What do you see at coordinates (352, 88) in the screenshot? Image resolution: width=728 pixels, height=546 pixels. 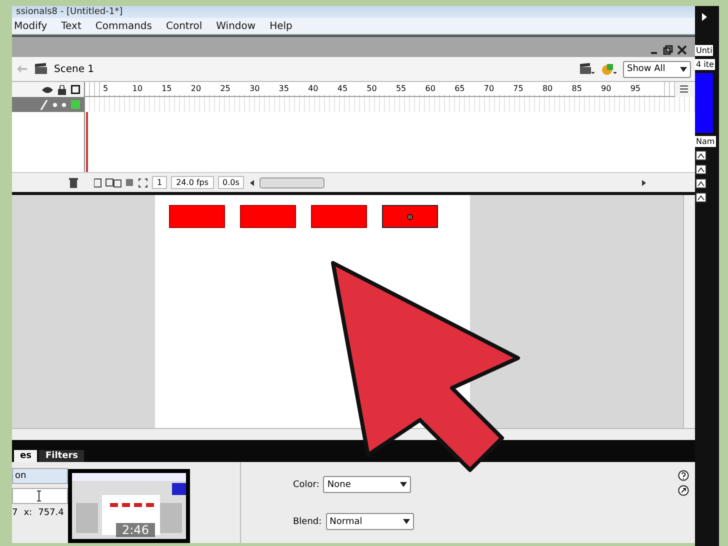 I see `frame-number: 45` at bounding box center [352, 88].